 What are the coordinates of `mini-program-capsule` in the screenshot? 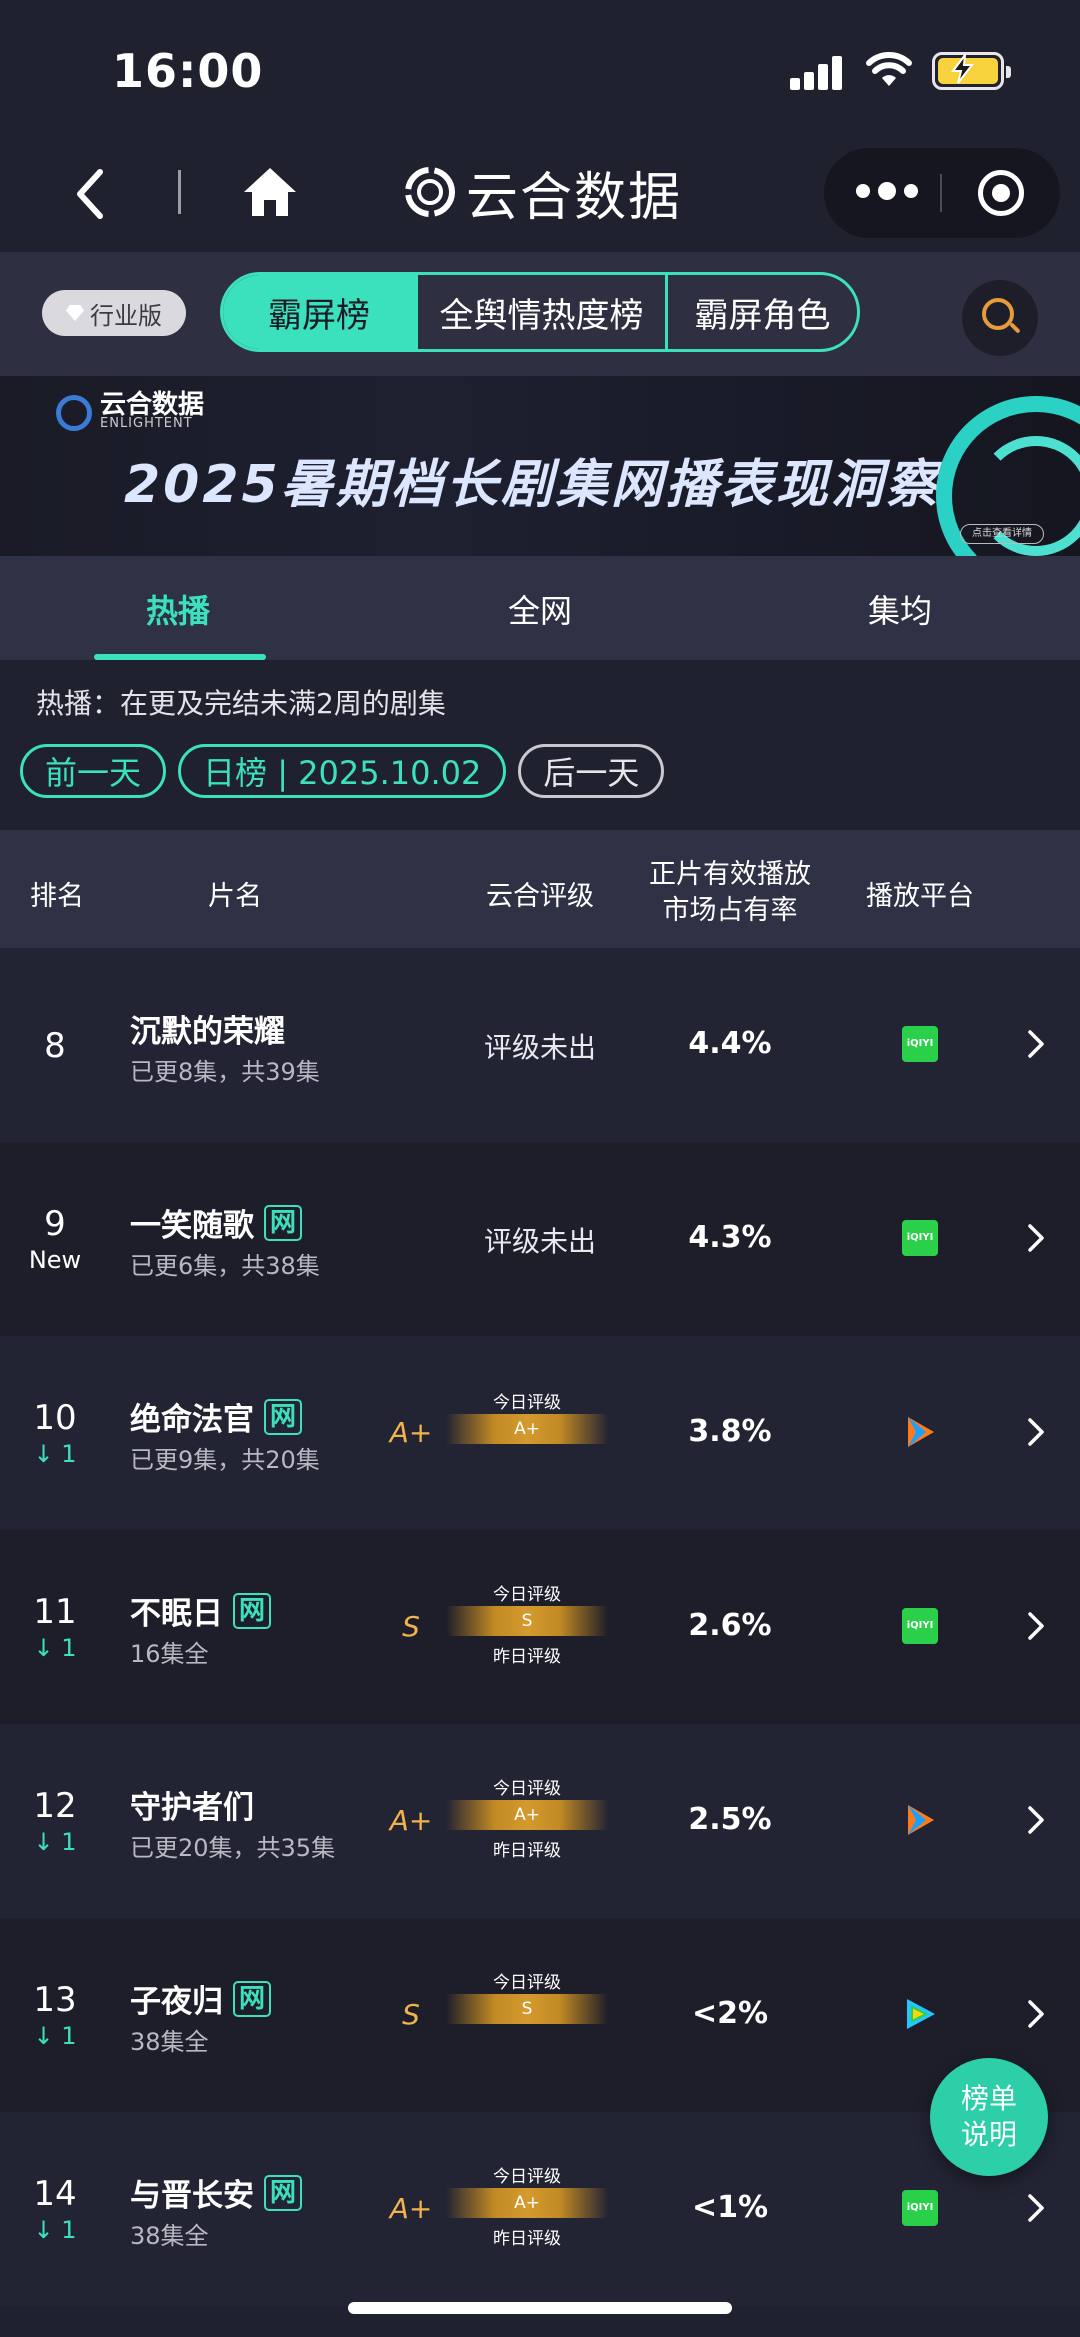 It's located at (942, 193).